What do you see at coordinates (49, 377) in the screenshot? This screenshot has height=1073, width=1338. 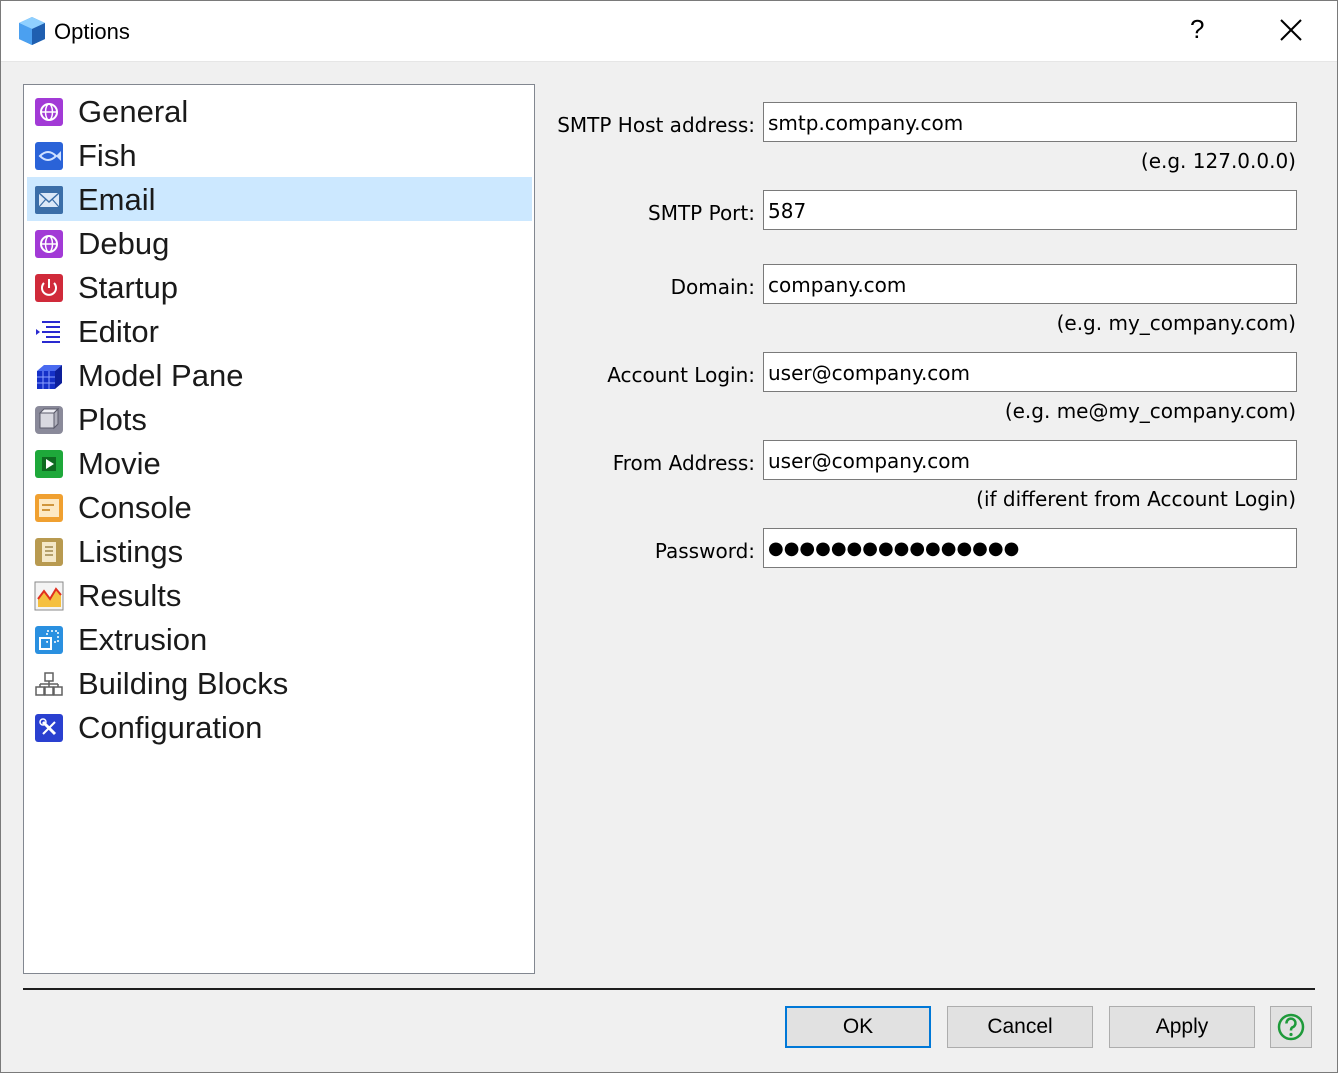 I see `cube-icon` at bounding box center [49, 377].